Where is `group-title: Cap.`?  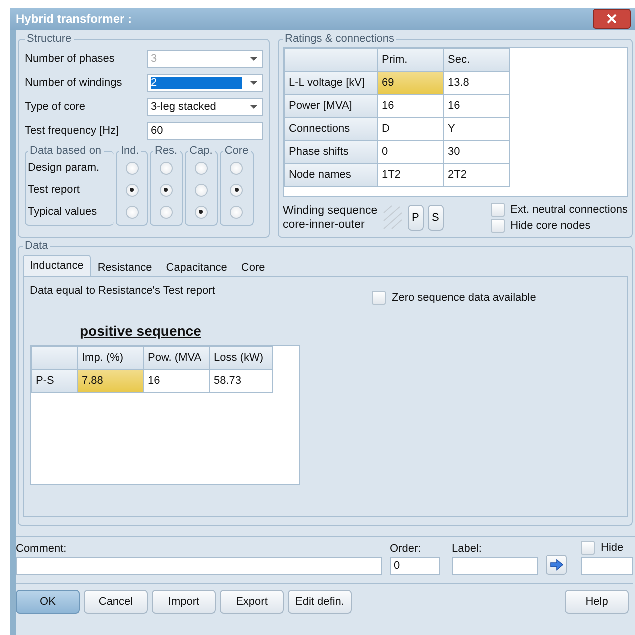 group-title: Cap. is located at coordinates (201, 151).